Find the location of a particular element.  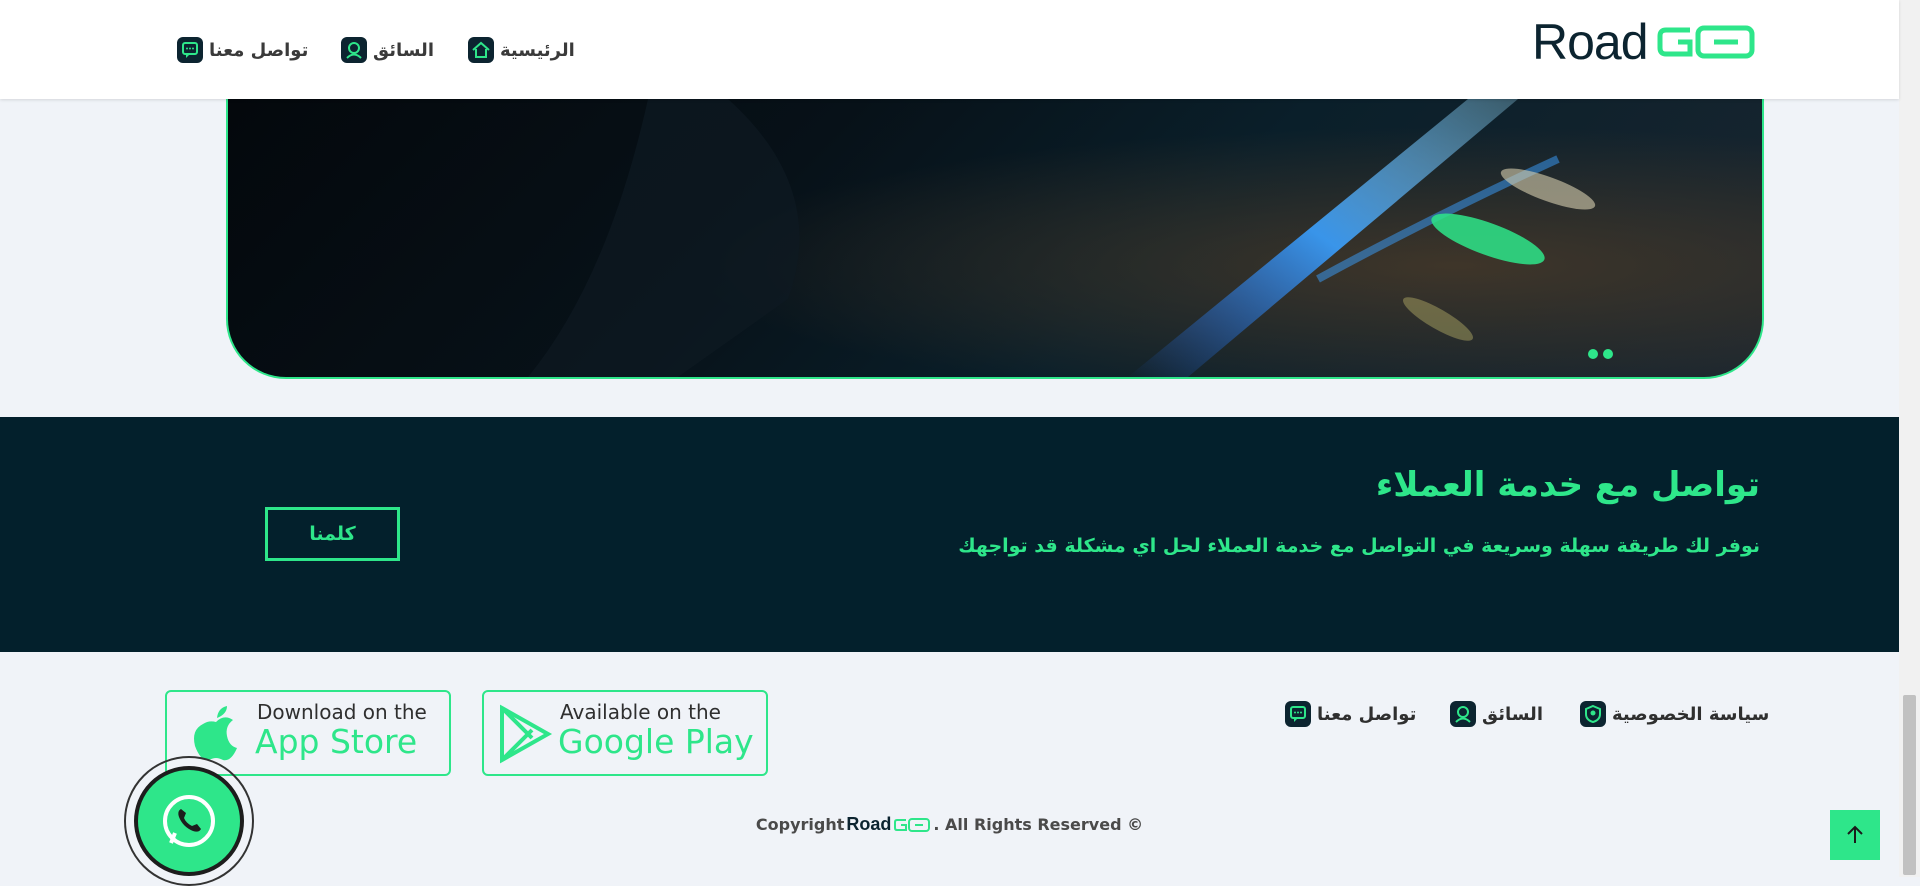

google-play-small-text: Available on the is located at coordinates (640, 712).